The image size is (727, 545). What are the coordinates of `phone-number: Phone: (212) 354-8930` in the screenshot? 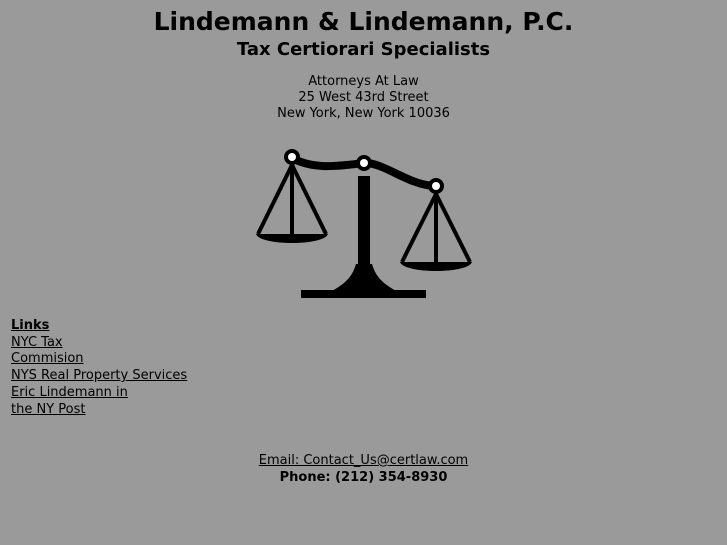 It's located at (363, 477).